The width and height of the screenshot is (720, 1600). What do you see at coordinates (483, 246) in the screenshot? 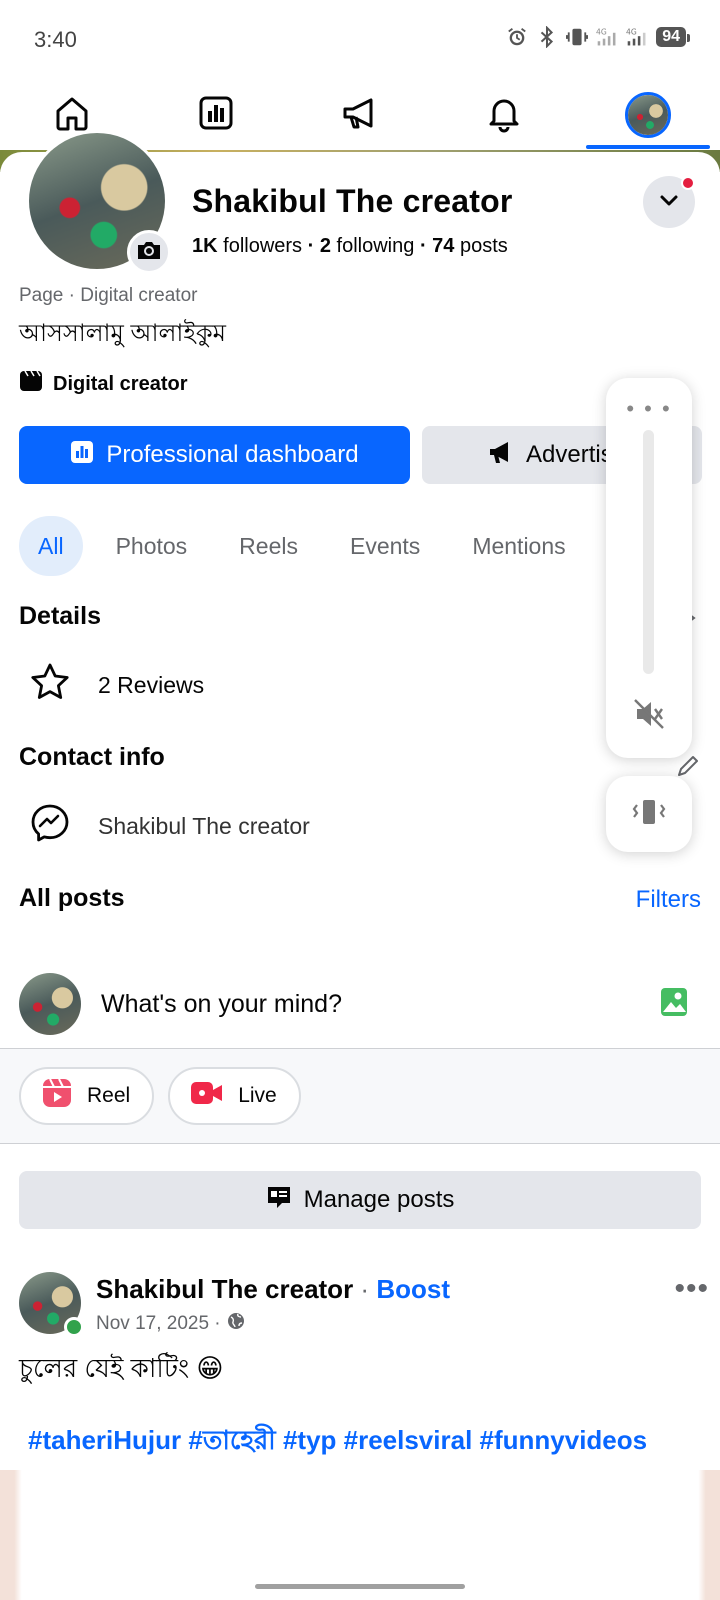
I see `posts-label: posts` at bounding box center [483, 246].